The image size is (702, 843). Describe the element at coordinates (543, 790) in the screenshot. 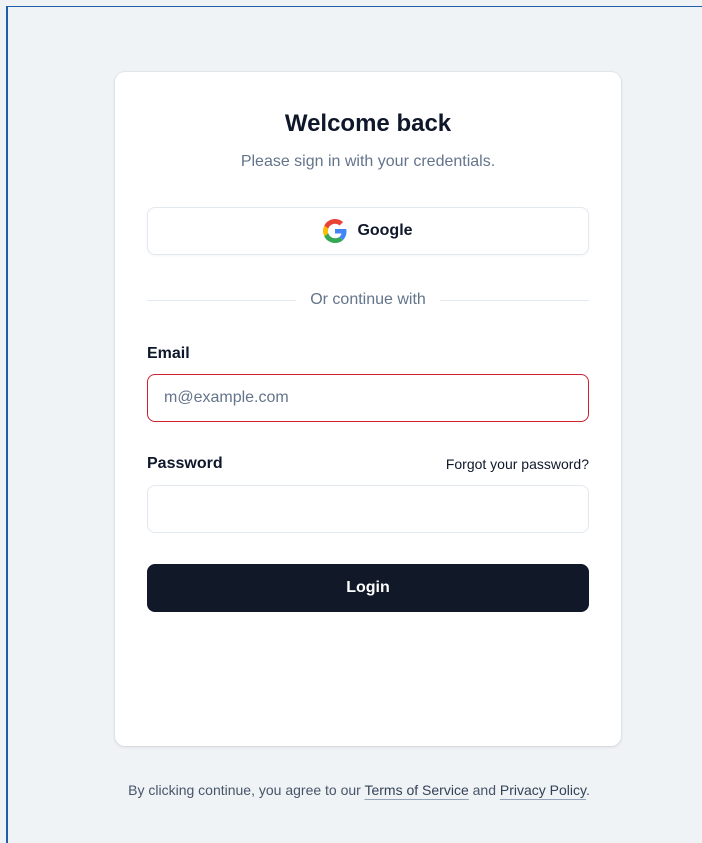

I see `privacy-policy-link: Privacy Policy` at that location.